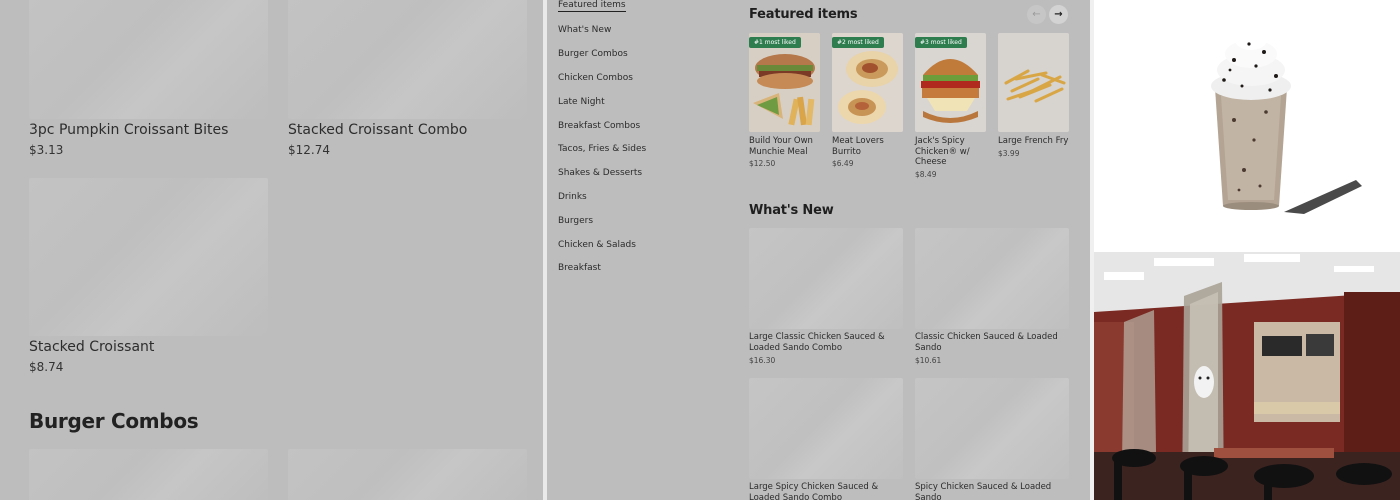 The image size is (1400, 500). What do you see at coordinates (1033, 141) in the screenshot?
I see `featured-item-name: Large French Fry` at bounding box center [1033, 141].